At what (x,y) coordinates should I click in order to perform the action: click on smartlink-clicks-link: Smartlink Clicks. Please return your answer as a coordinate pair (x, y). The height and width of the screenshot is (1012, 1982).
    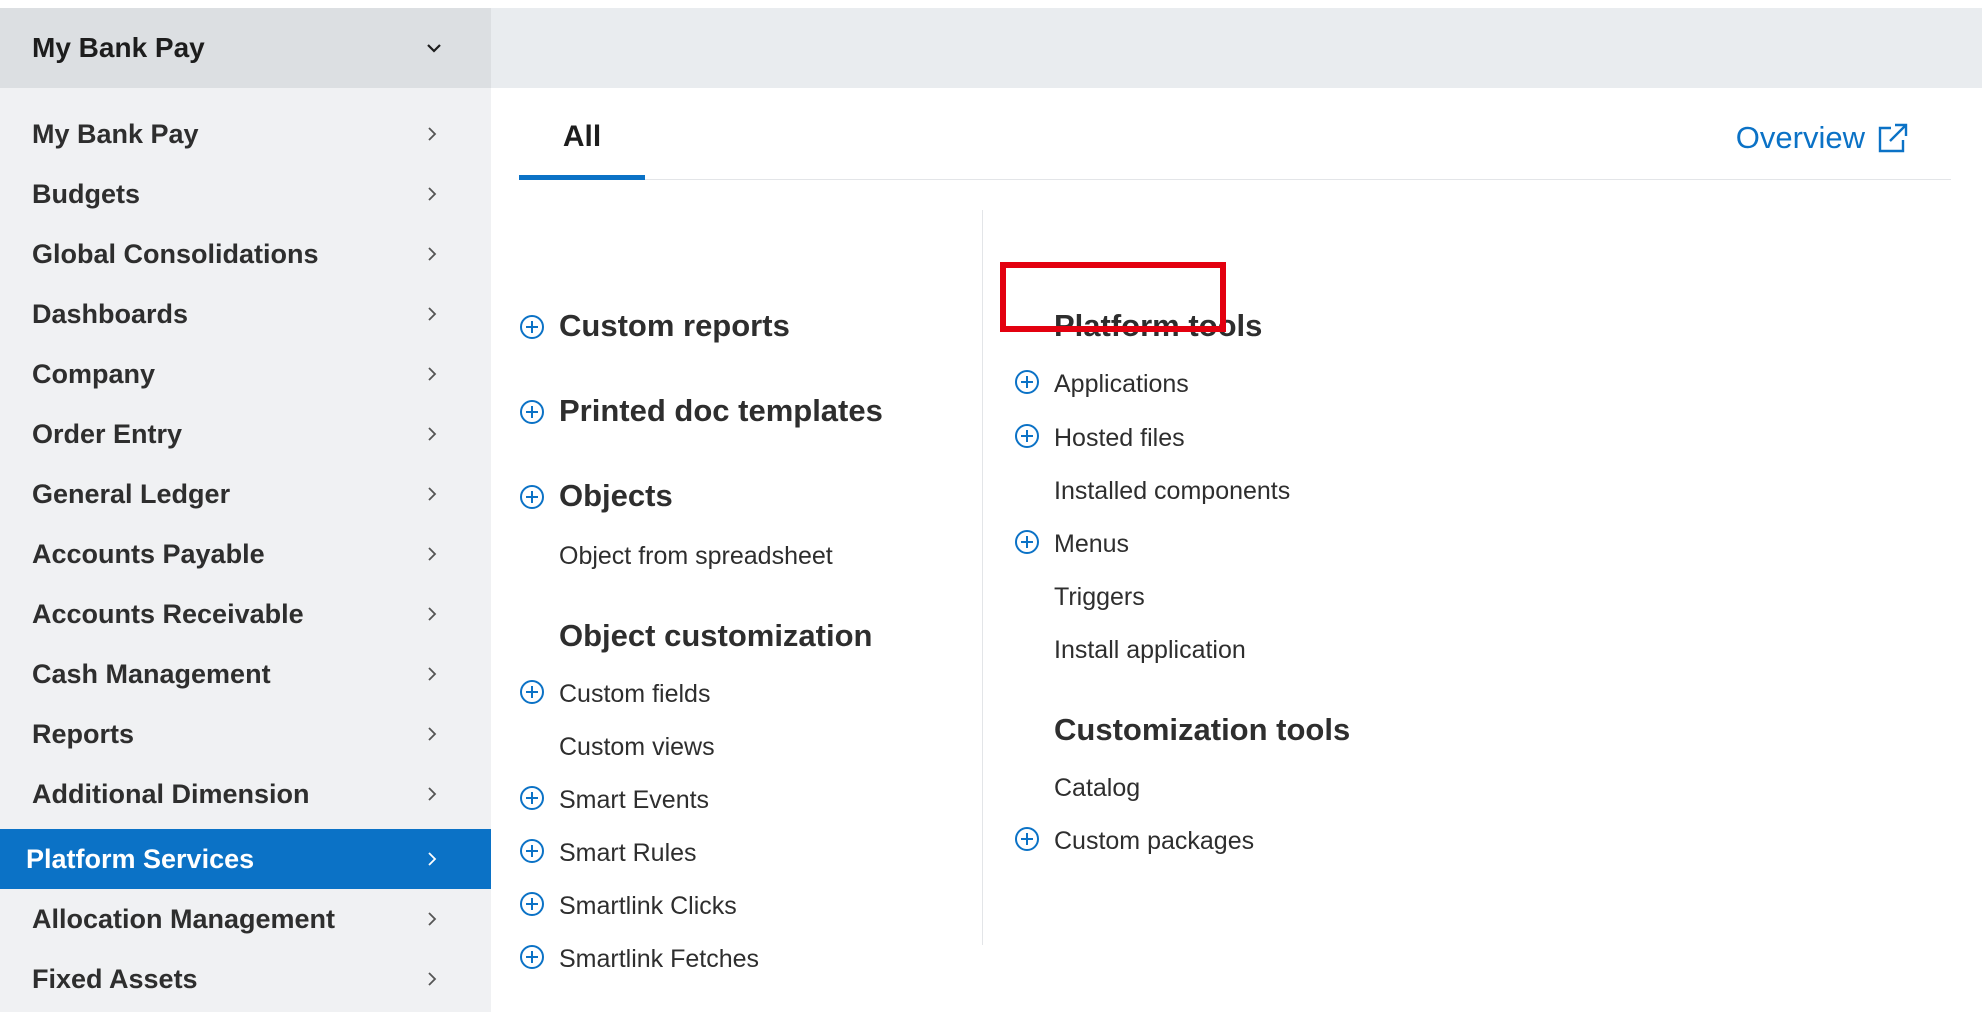
    Looking at the image, I should click on (648, 906).